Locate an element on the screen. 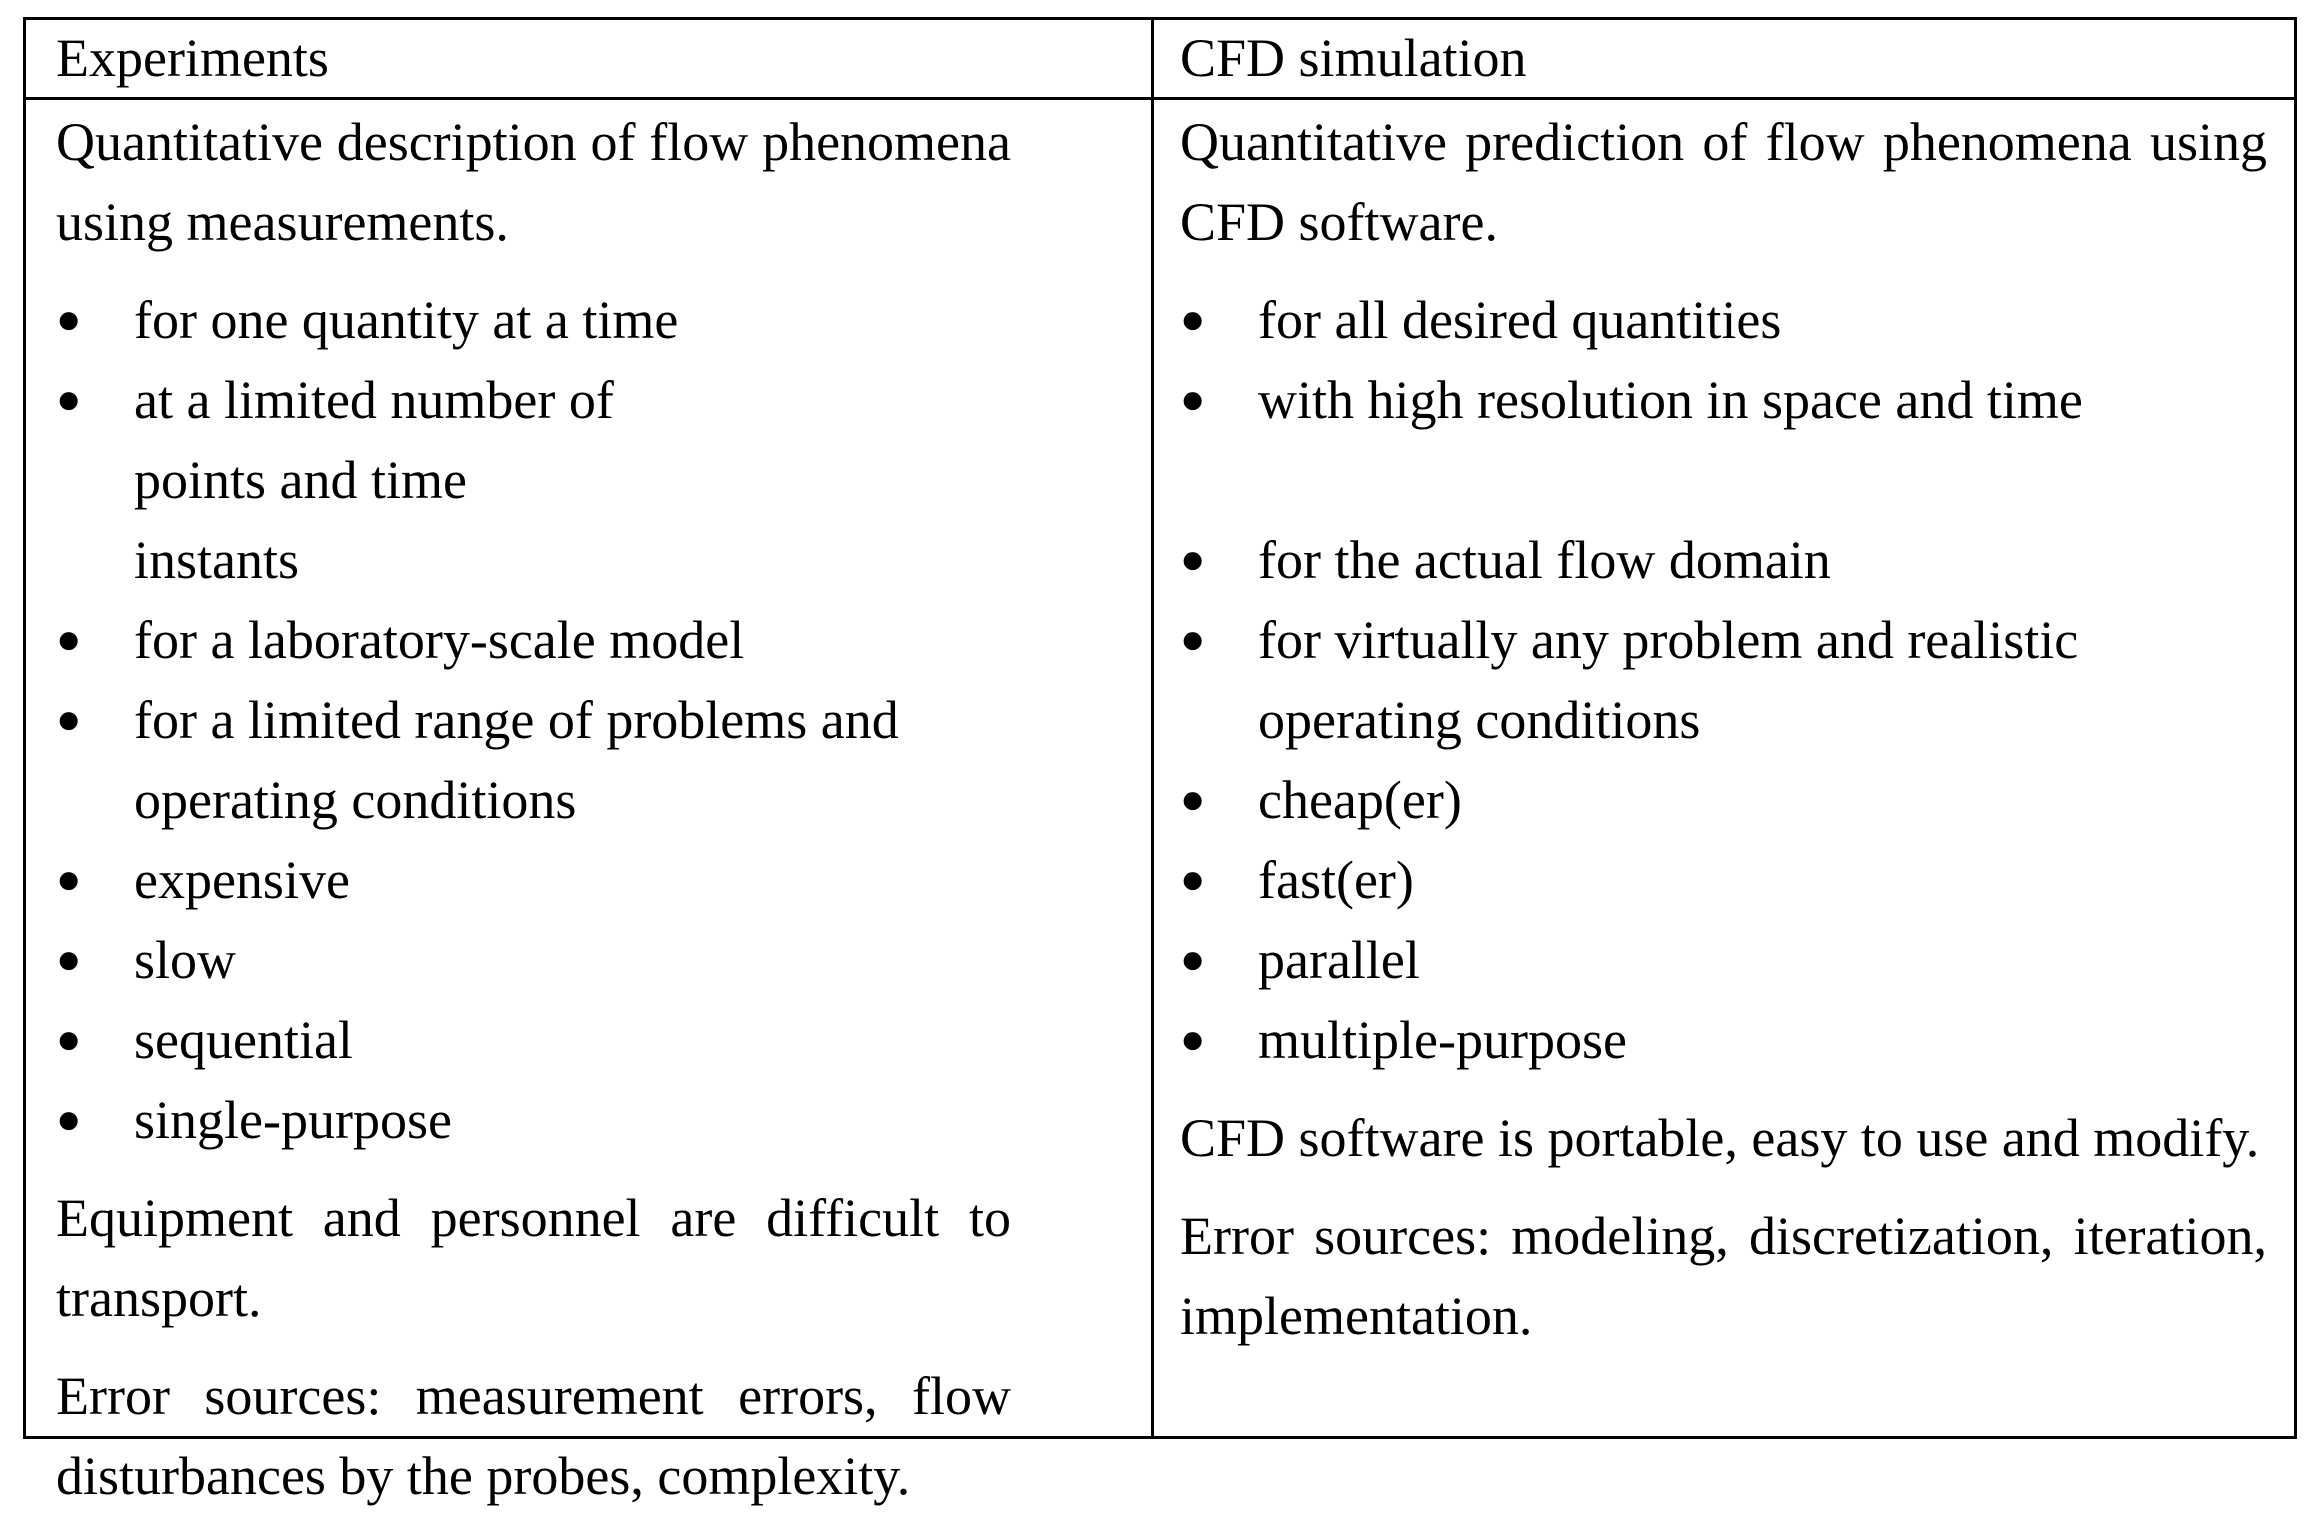 This screenshot has height=1516, width=2311. list-item: ● for one quantity at a time is located at coordinates (533, 320).